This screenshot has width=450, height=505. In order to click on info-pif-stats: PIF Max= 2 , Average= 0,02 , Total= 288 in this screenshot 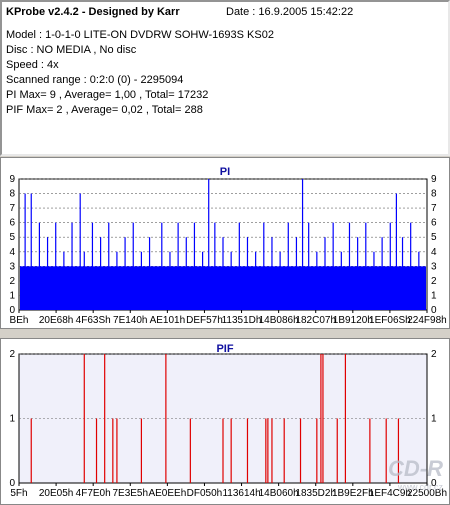, I will do `click(104, 110)`.